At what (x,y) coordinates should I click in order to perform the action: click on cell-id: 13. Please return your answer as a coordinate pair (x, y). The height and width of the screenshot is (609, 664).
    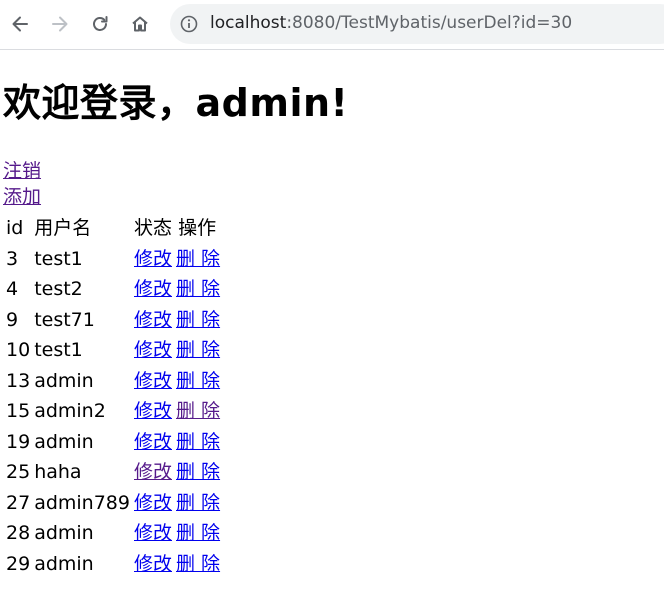
    Looking at the image, I should click on (18, 380).